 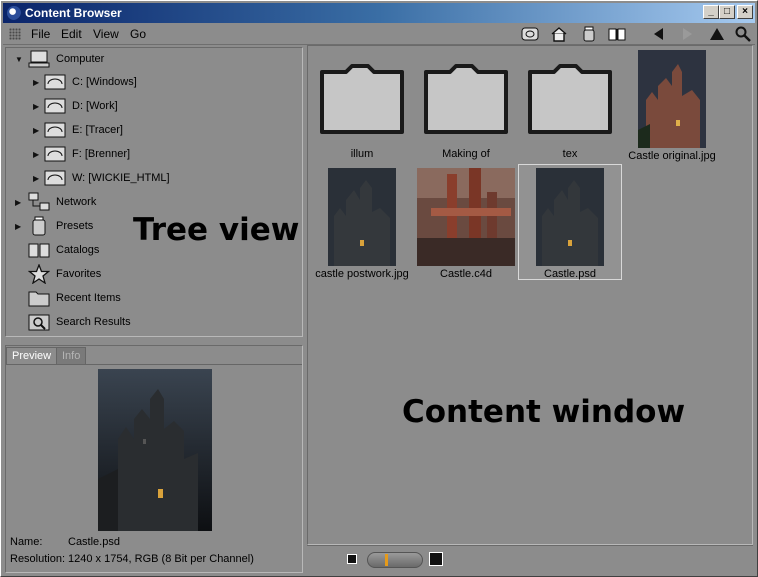 I want to click on menu-view: View, so click(x=106, y=34).